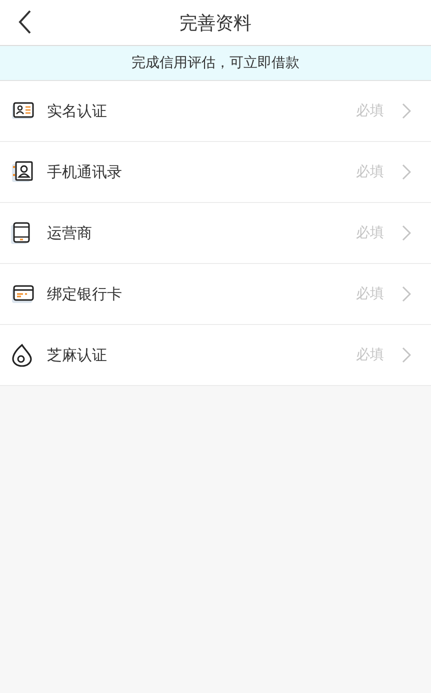 Image resolution: width=431 pixels, height=693 pixels. What do you see at coordinates (85, 294) in the screenshot?
I see `item-label: 绑定银行卡` at bounding box center [85, 294].